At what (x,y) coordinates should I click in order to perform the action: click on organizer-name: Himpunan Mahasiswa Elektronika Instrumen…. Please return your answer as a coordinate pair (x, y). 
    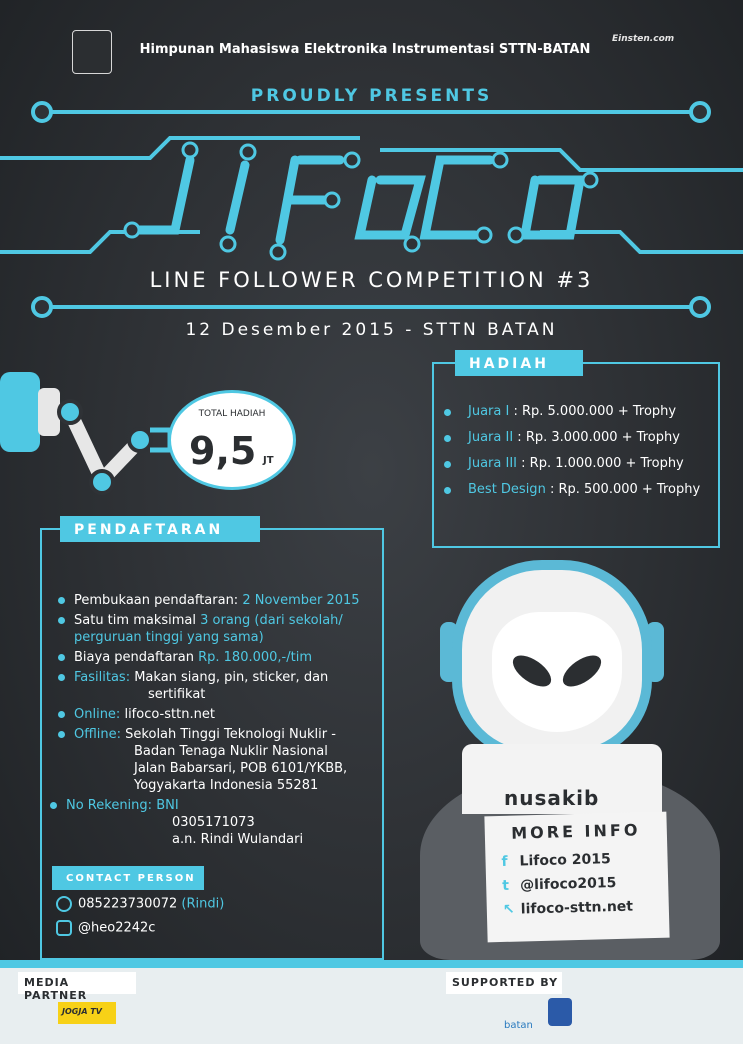
    Looking at the image, I should click on (365, 49).